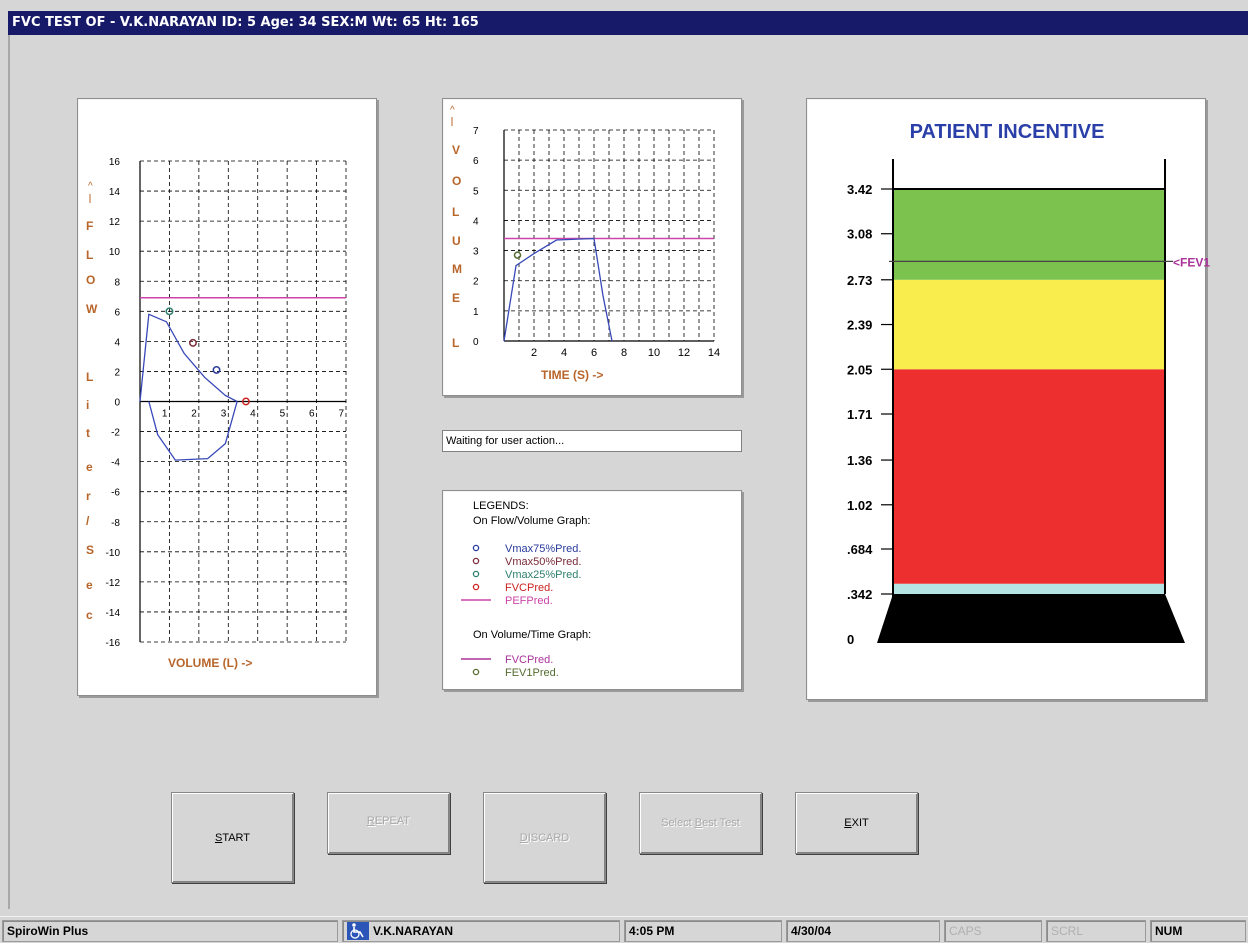 This screenshot has height=943, width=1248. I want to click on start-button: START, so click(232, 837).